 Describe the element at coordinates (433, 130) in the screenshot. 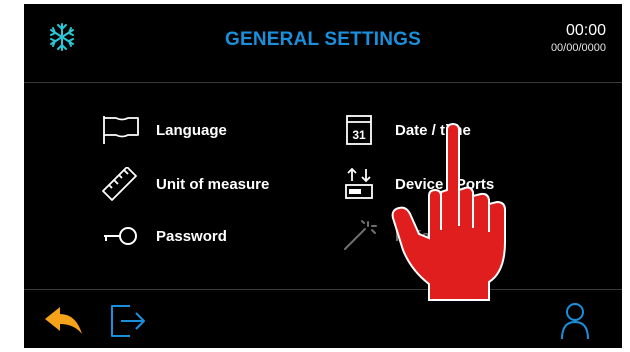

I see `menu-item-label: Date / time` at that location.